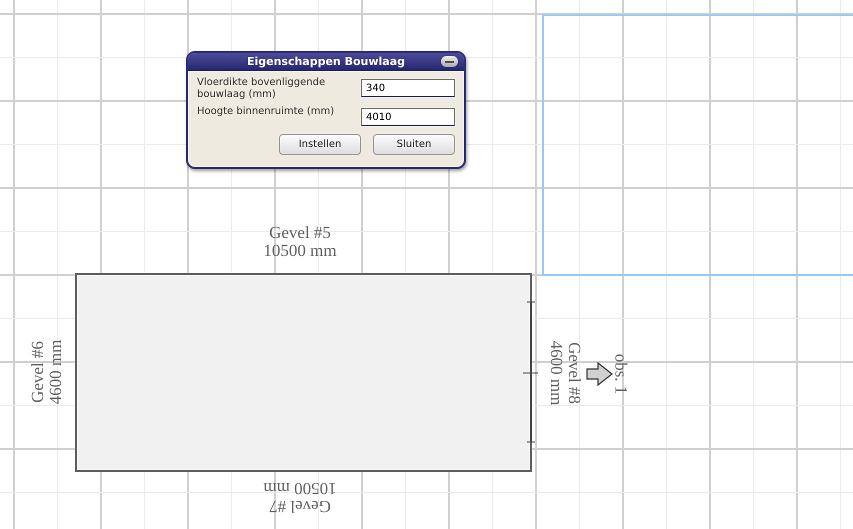  What do you see at coordinates (574, 373) in the screenshot?
I see `facade-name: Gevel #8` at bounding box center [574, 373].